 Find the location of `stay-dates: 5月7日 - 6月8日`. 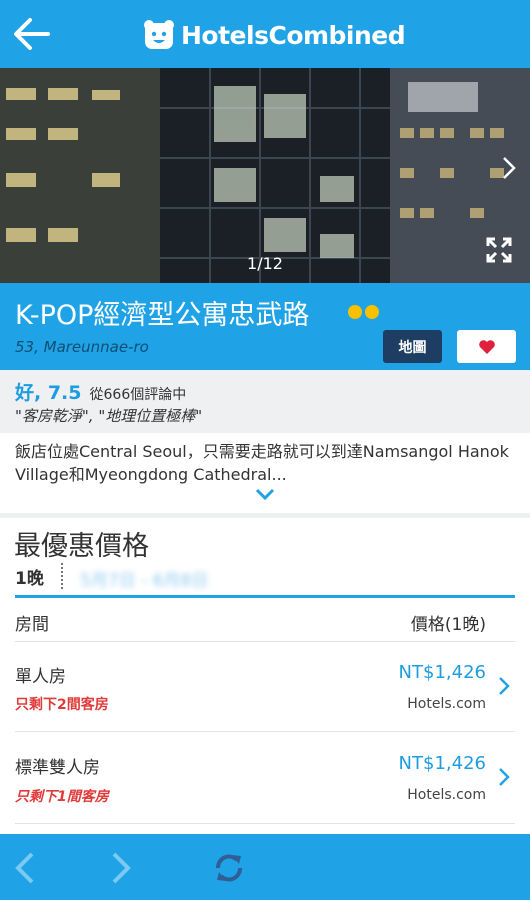

stay-dates: 5月7日 - 6月8日 is located at coordinates (144, 578).